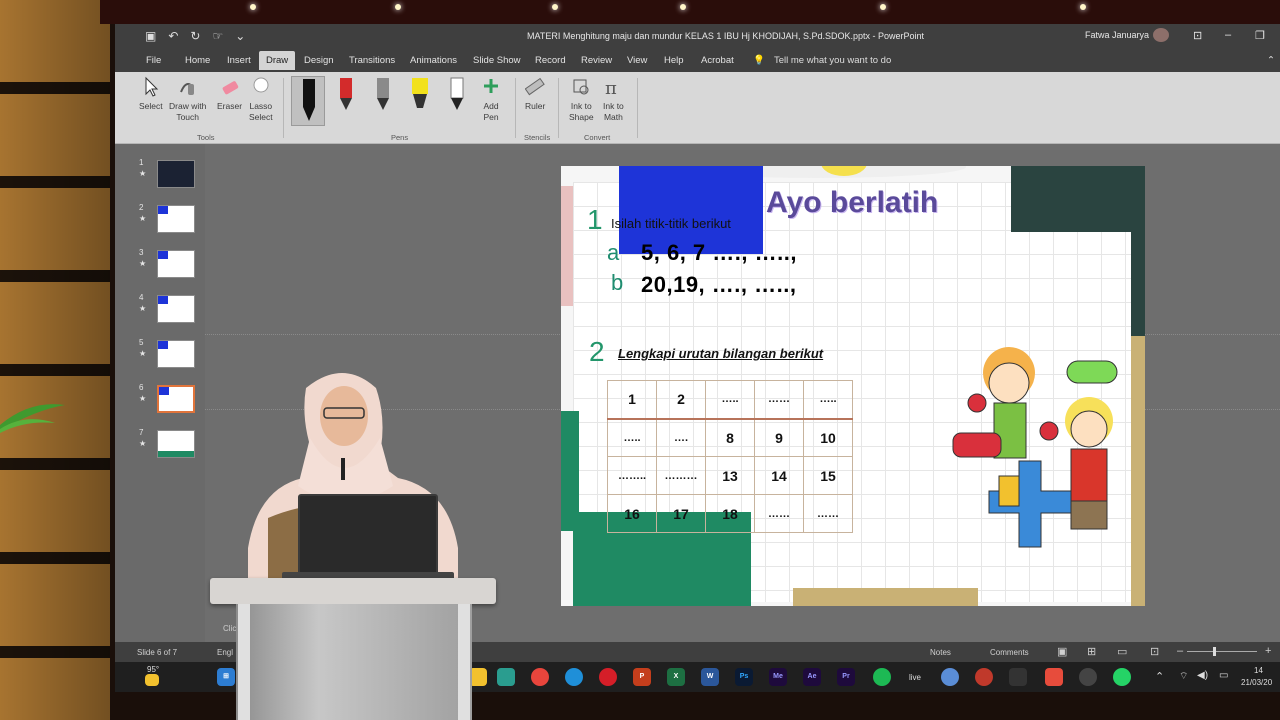  What do you see at coordinates (1197, 35) in the screenshot?
I see `ribbon-display-icon: ⊡` at bounding box center [1197, 35].